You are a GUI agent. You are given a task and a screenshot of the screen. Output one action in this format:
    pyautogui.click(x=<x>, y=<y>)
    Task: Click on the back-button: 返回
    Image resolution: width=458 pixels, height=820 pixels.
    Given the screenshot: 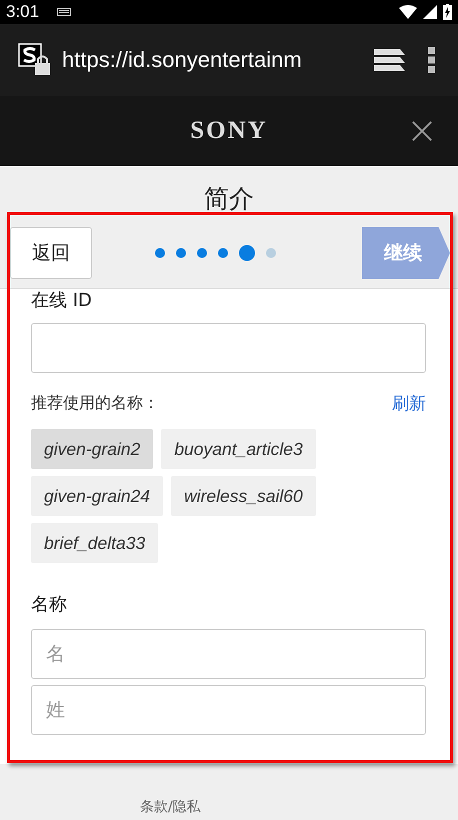 What is the action you would take?
    pyautogui.click(x=51, y=253)
    